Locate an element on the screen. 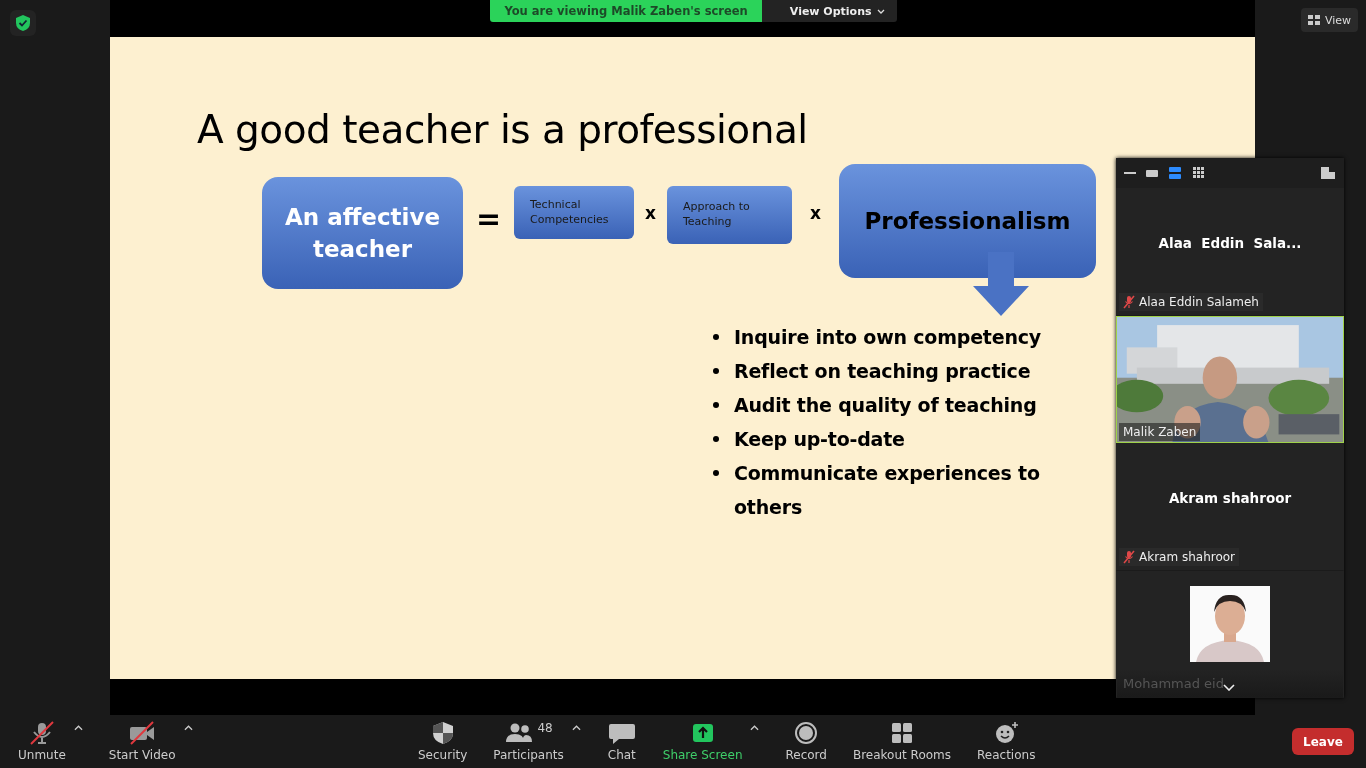  math-operator: = is located at coordinates (488, 218).